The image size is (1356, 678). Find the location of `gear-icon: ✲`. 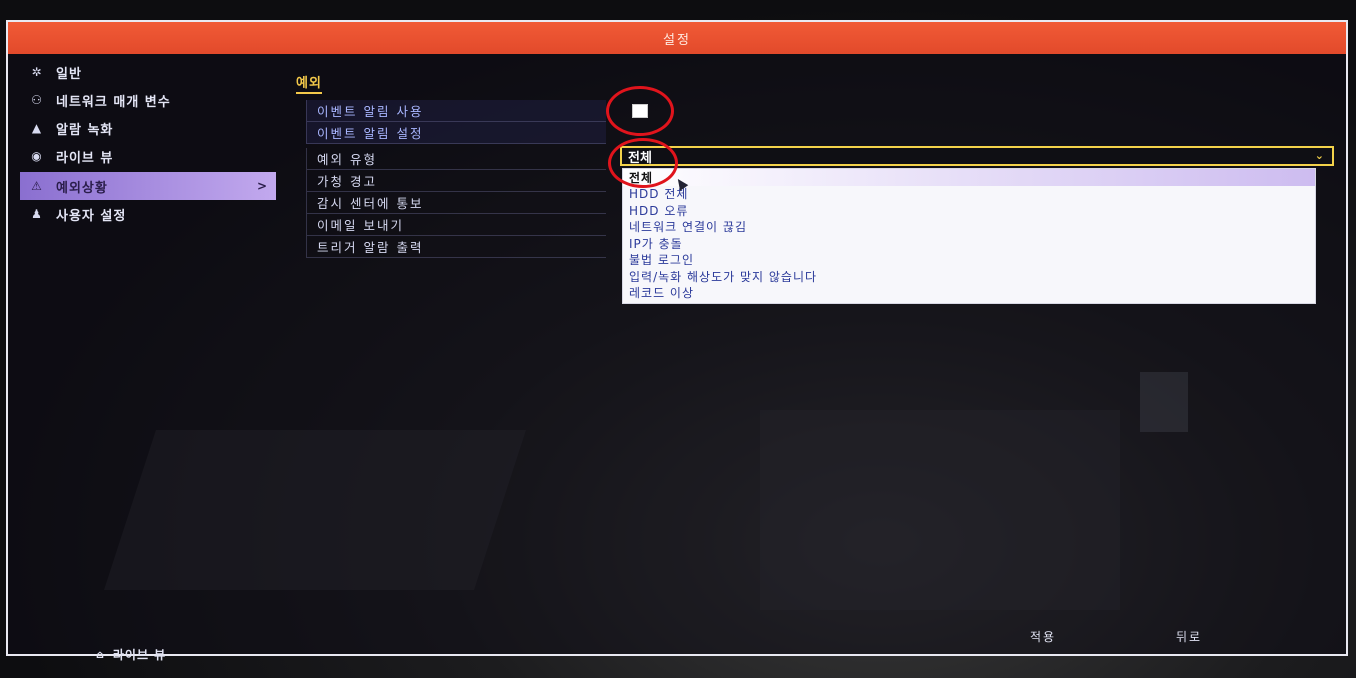

gear-icon: ✲ is located at coordinates (37, 72).